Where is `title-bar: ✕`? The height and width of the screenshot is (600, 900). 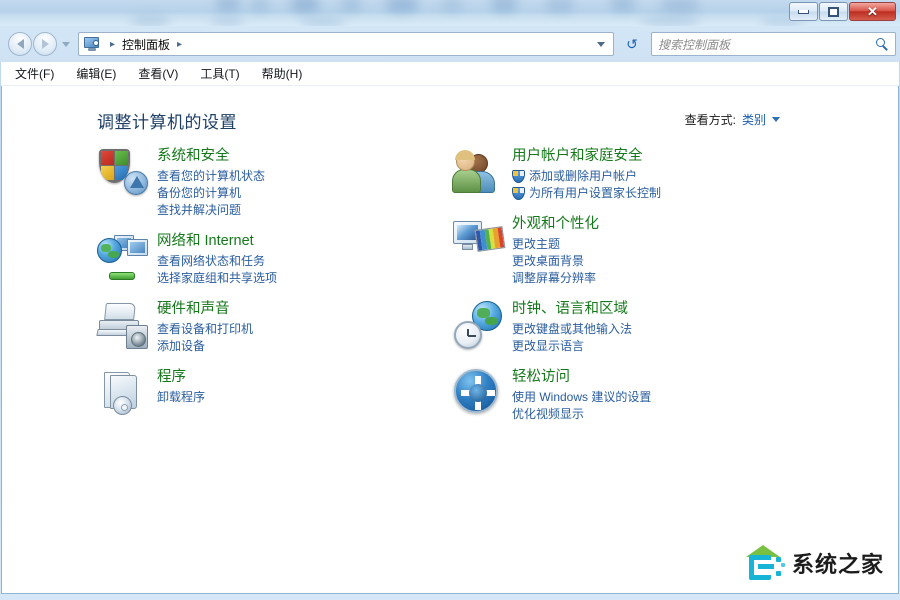 title-bar: ✕ is located at coordinates (450, 13).